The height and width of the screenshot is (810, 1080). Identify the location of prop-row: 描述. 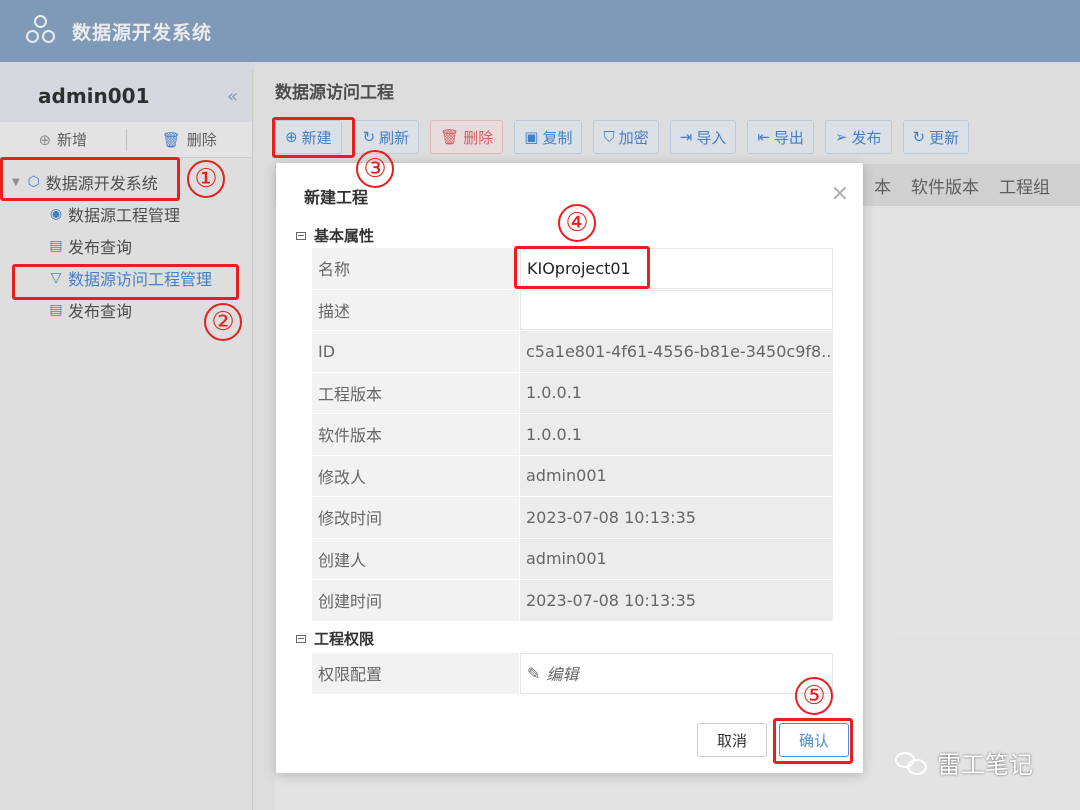
(572, 310).